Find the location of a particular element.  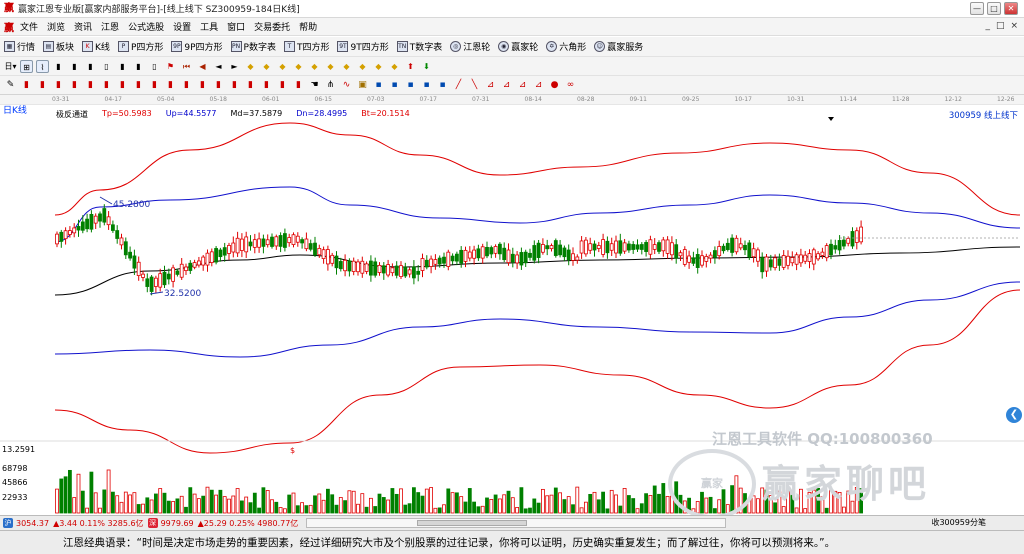

line-tool-icon: ╲ is located at coordinates (474, 85).